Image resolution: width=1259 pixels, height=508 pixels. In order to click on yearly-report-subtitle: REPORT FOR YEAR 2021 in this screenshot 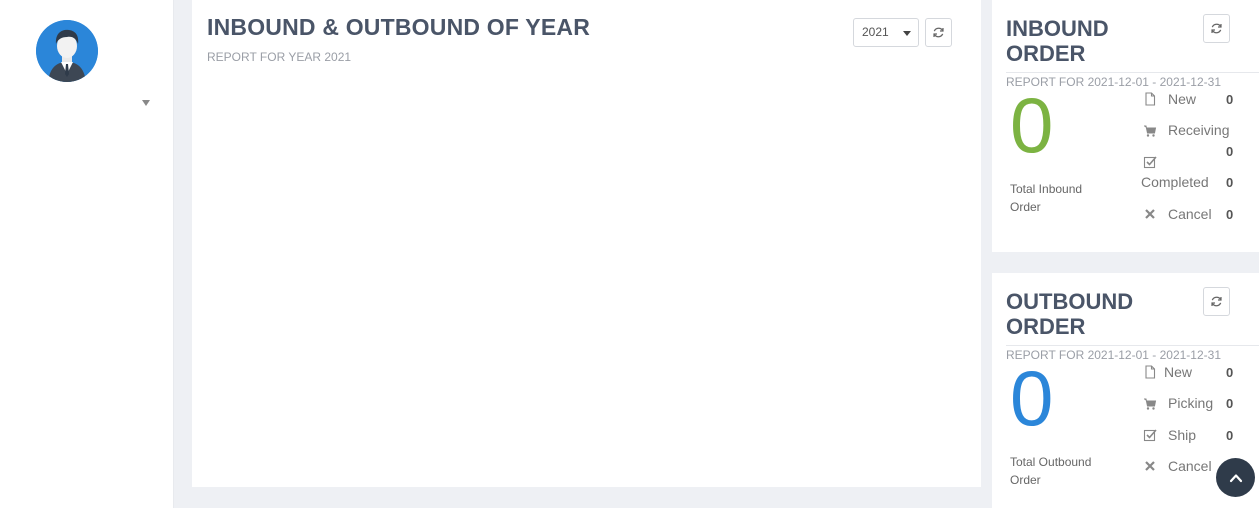, I will do `click(279, 57)`.